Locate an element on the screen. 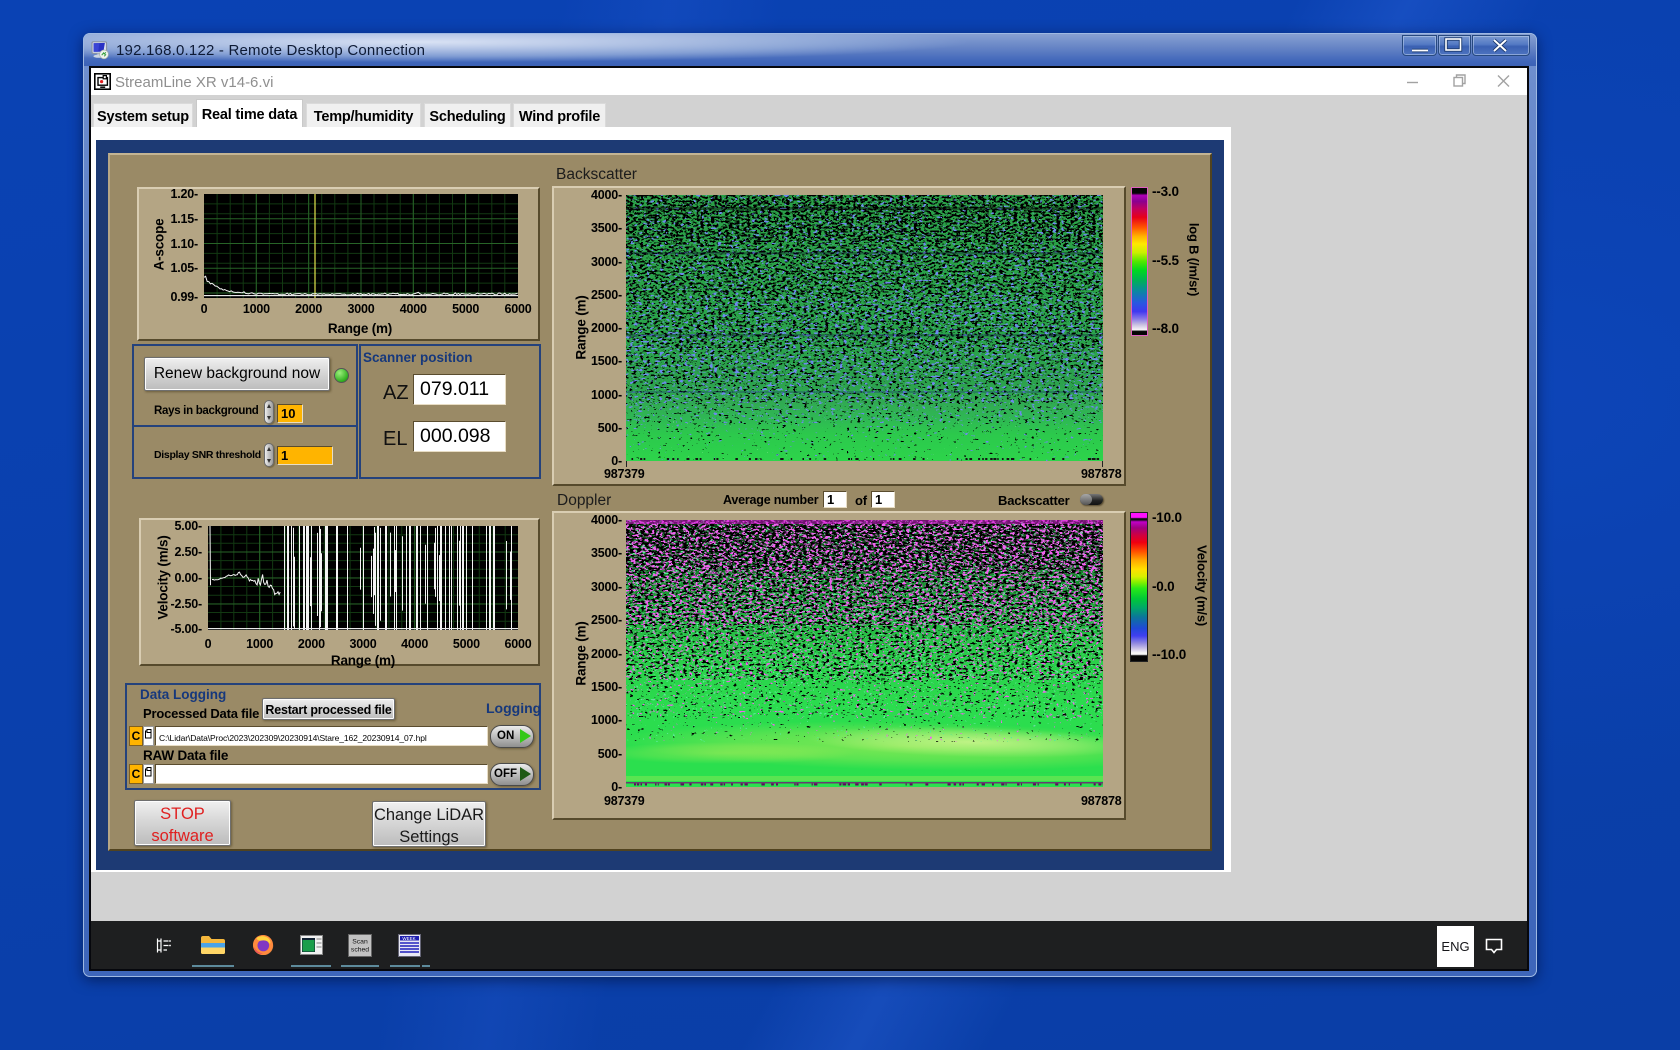 The image size is (1680, 1050). svg-text: Scan is located at coordinates (360, 942).